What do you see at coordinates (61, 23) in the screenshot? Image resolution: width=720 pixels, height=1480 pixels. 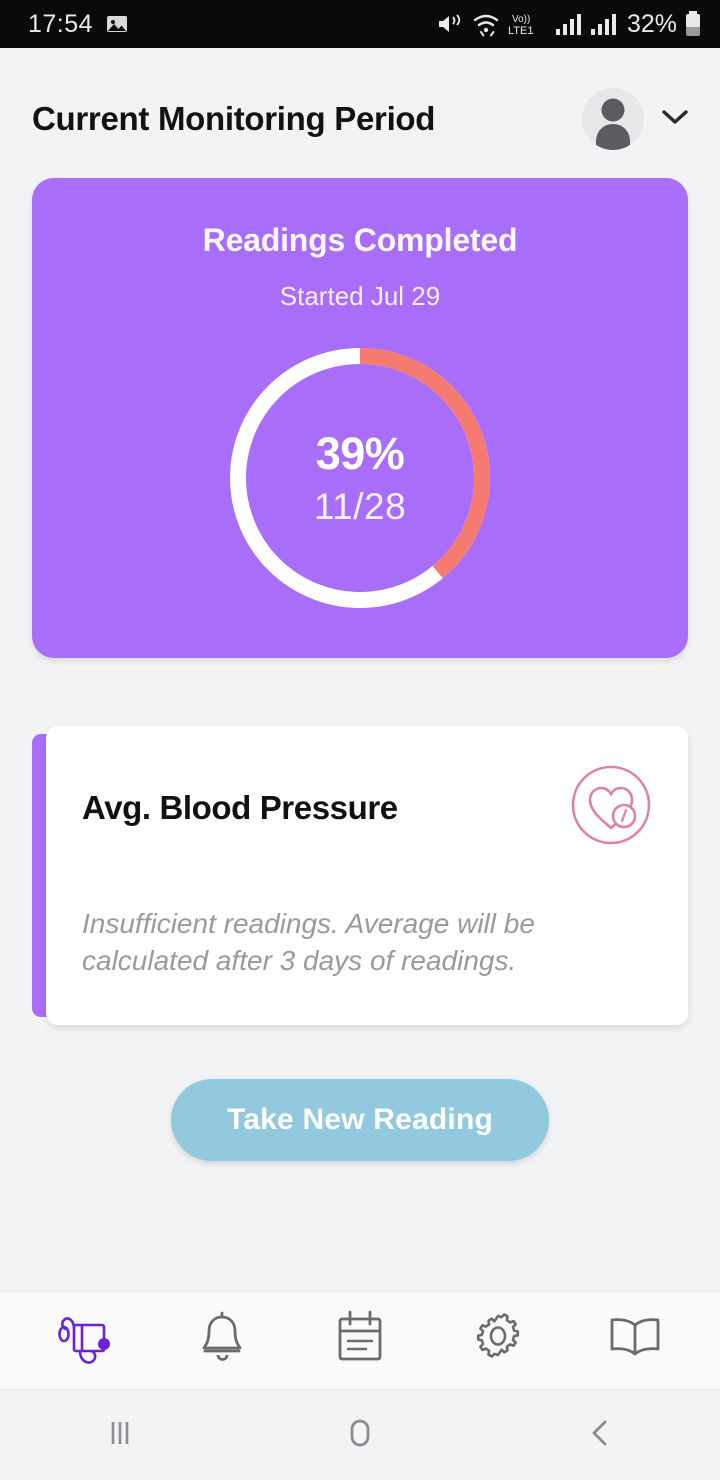 I see `status-clock: 17:54` at bounding box center [61, 23].